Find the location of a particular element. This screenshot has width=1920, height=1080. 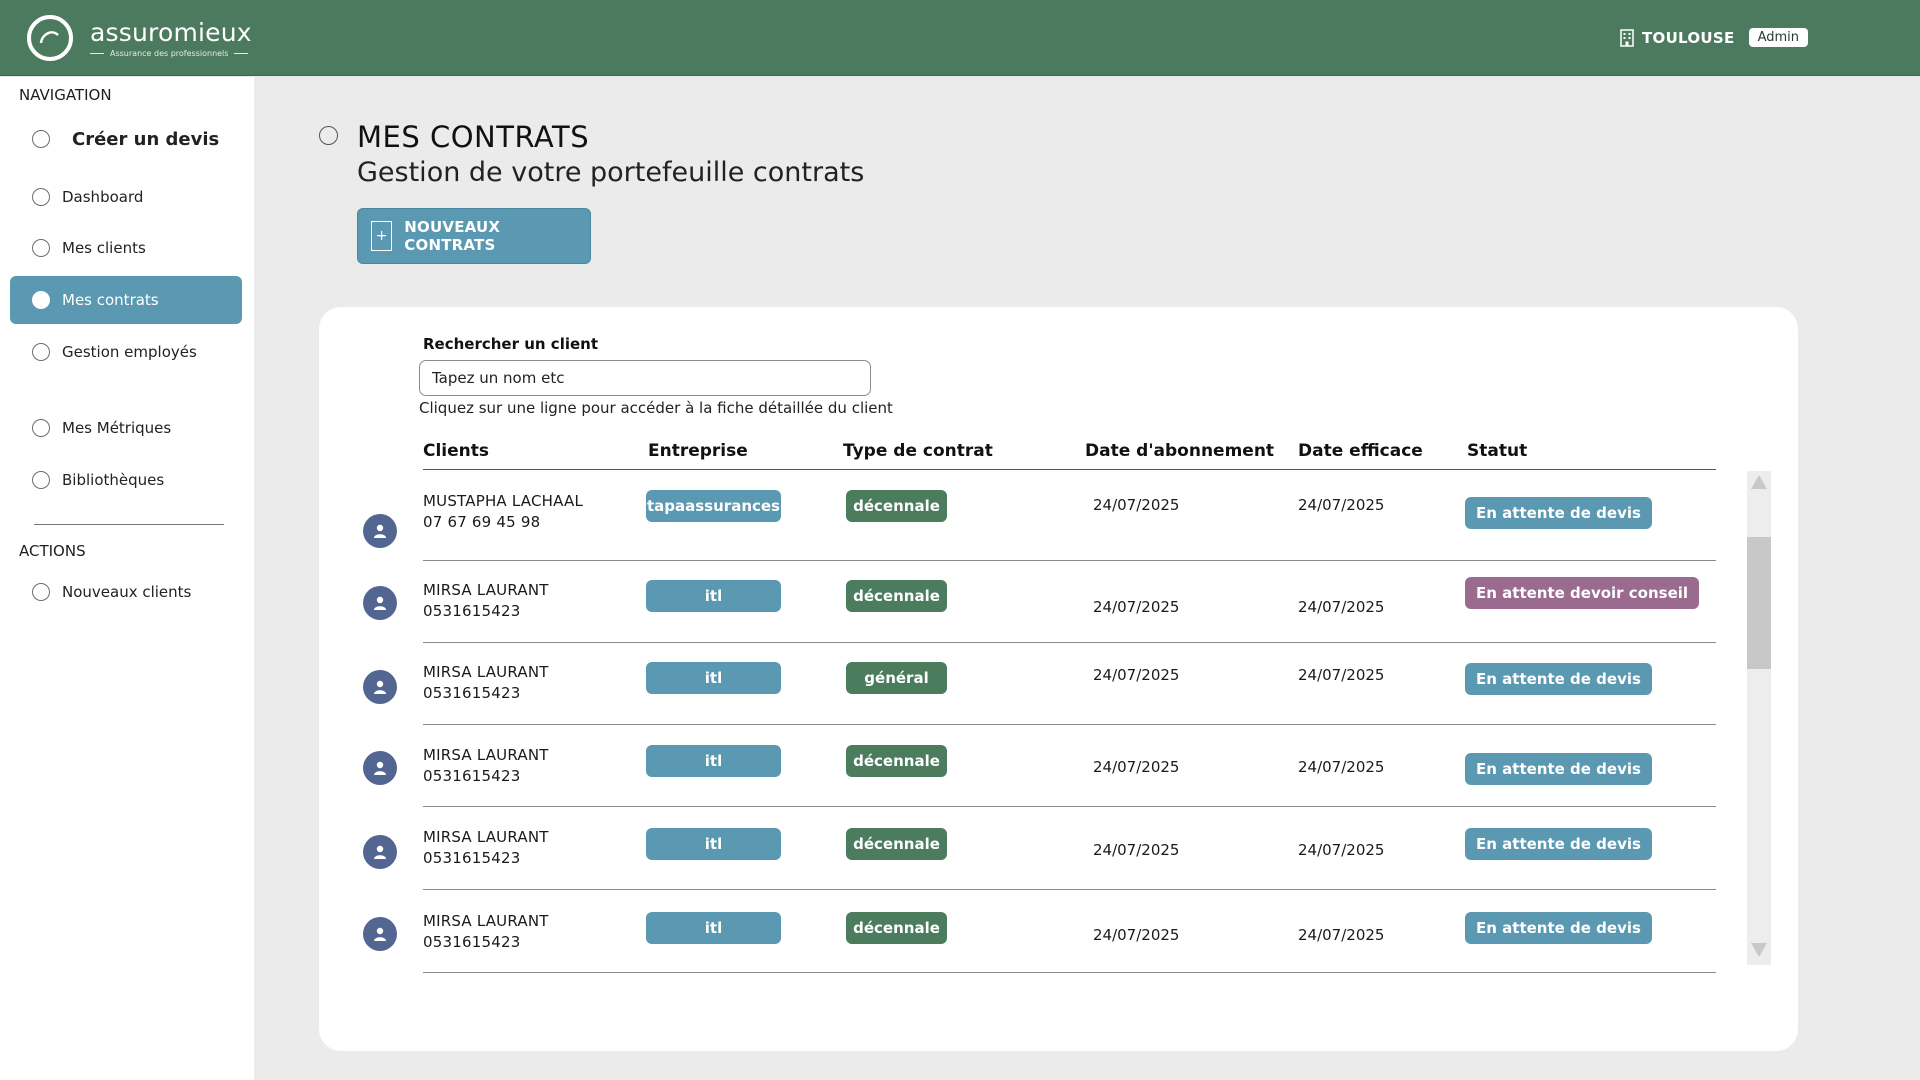

brand-name: assuromieux is located at coordinates (171, 32).